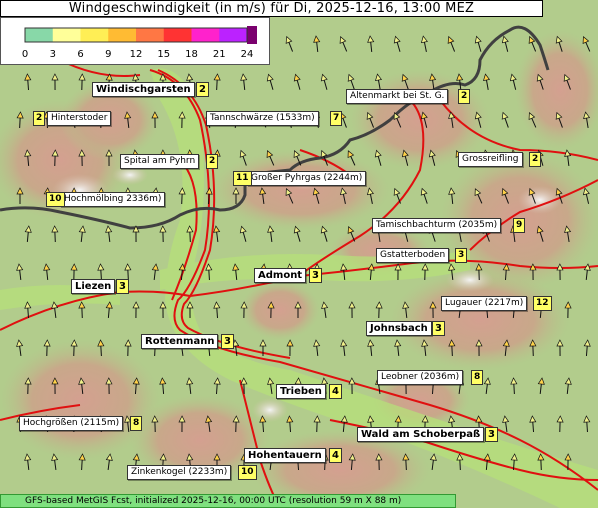 The height and width of the screenshot is (508, 598). I want to click on place-name: Tannschwärze (1533m), so click(262, 118).